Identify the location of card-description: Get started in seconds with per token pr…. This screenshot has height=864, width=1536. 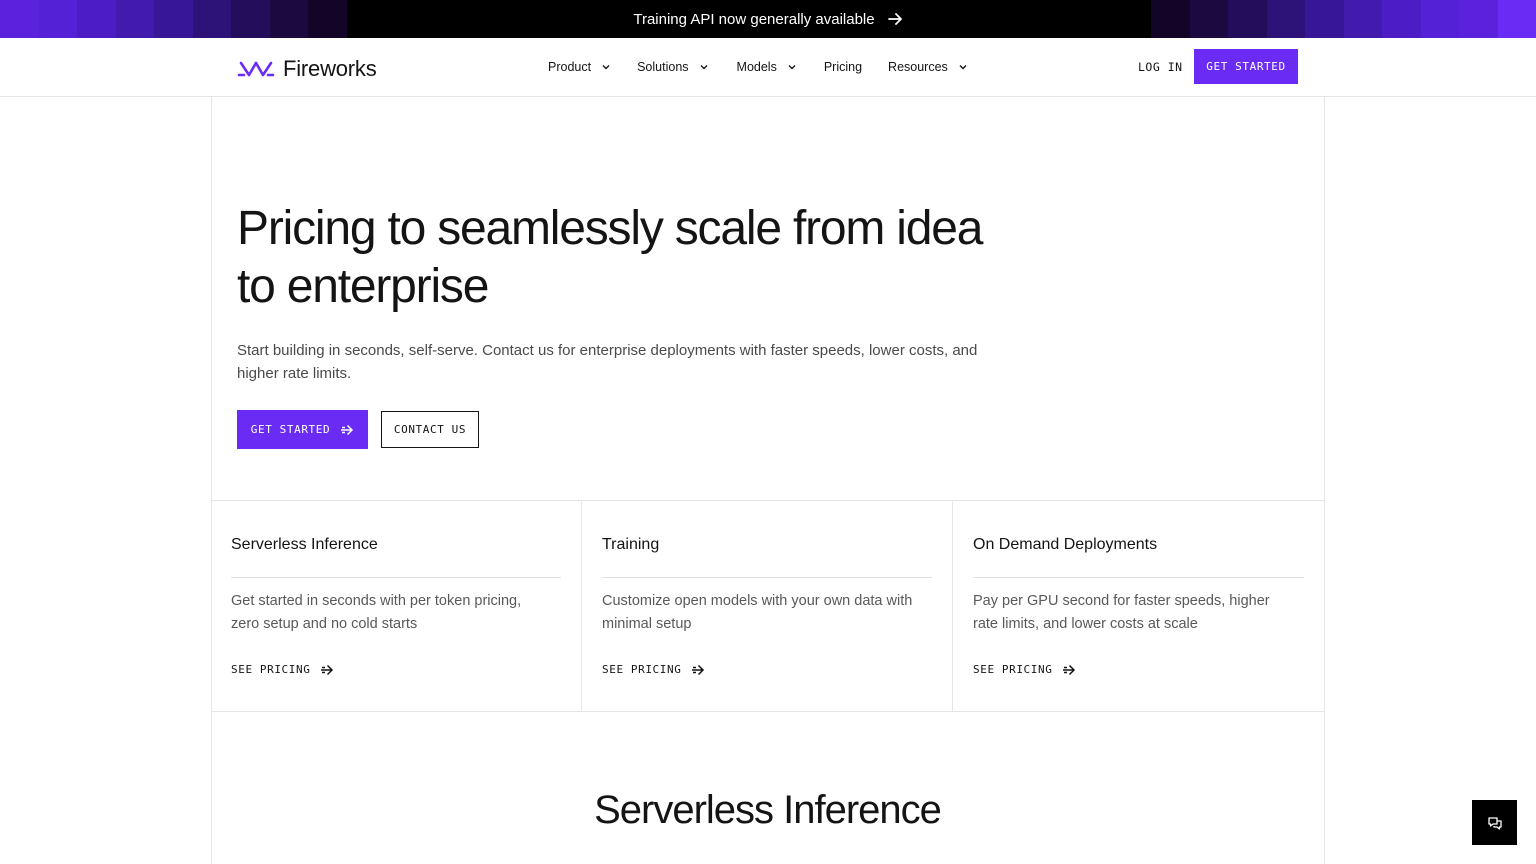
(376, 612).